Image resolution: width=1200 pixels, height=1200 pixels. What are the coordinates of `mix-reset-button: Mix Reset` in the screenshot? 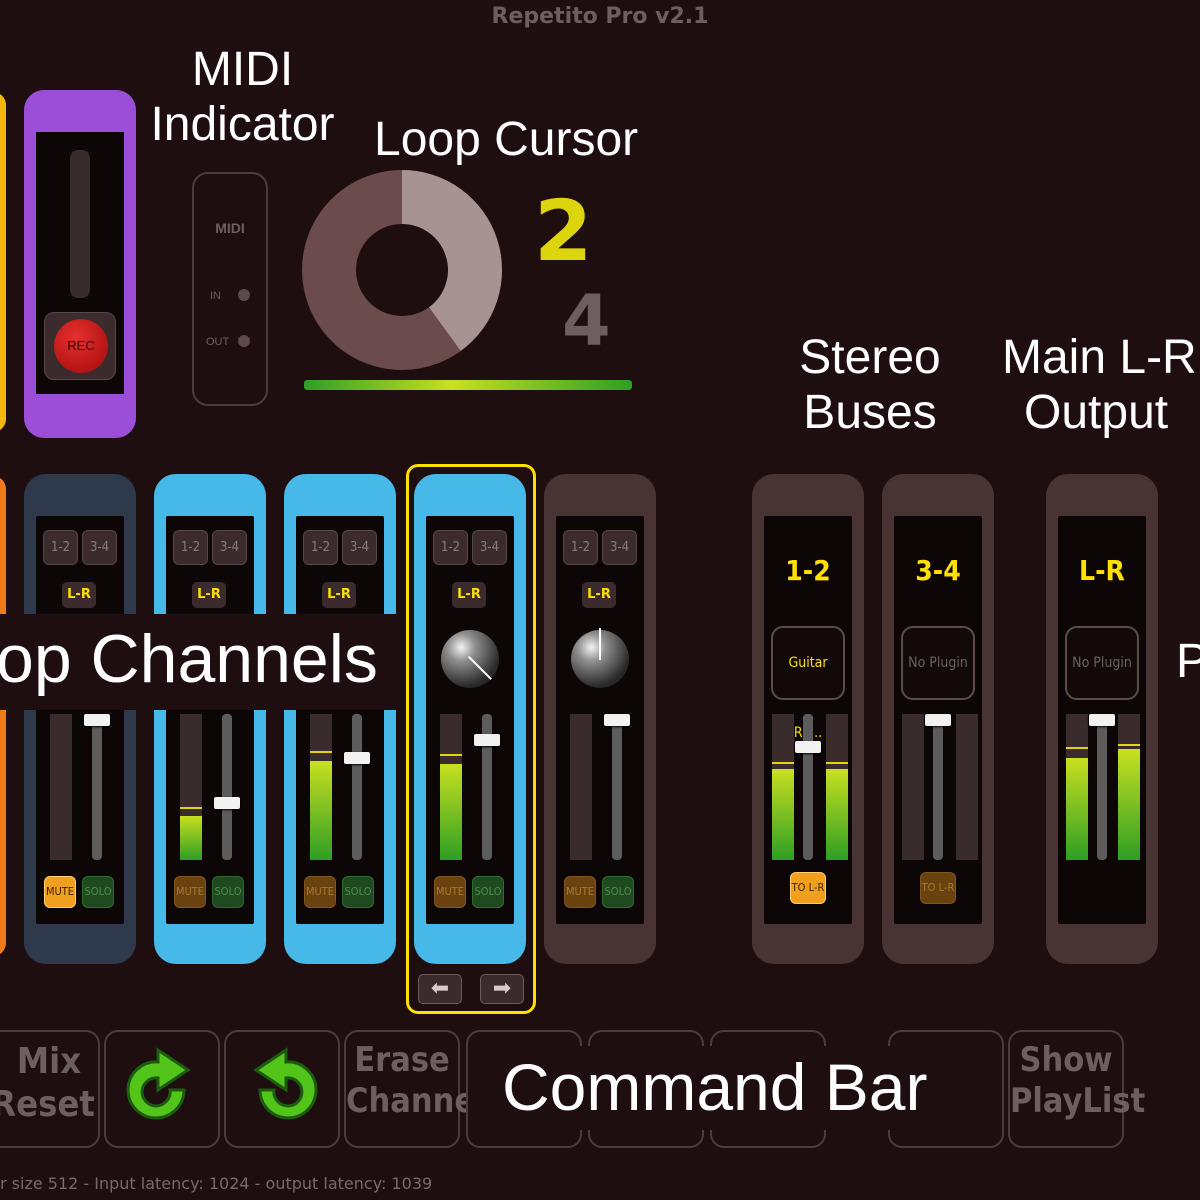 It's located at (50, 1089).